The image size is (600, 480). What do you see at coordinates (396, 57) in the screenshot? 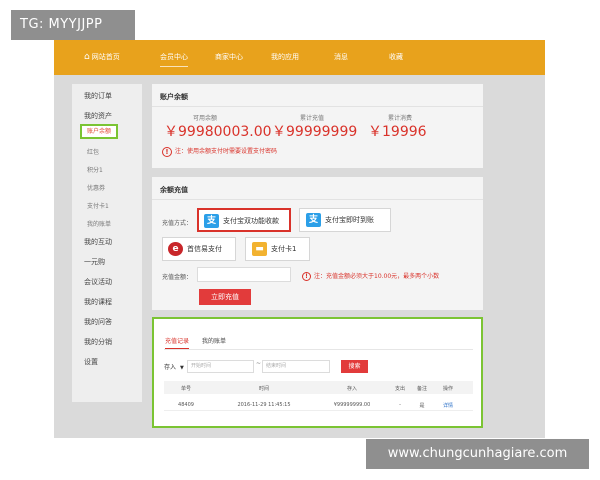
I see `nav-favorites: 收藏` at bounding box center [396, 57].